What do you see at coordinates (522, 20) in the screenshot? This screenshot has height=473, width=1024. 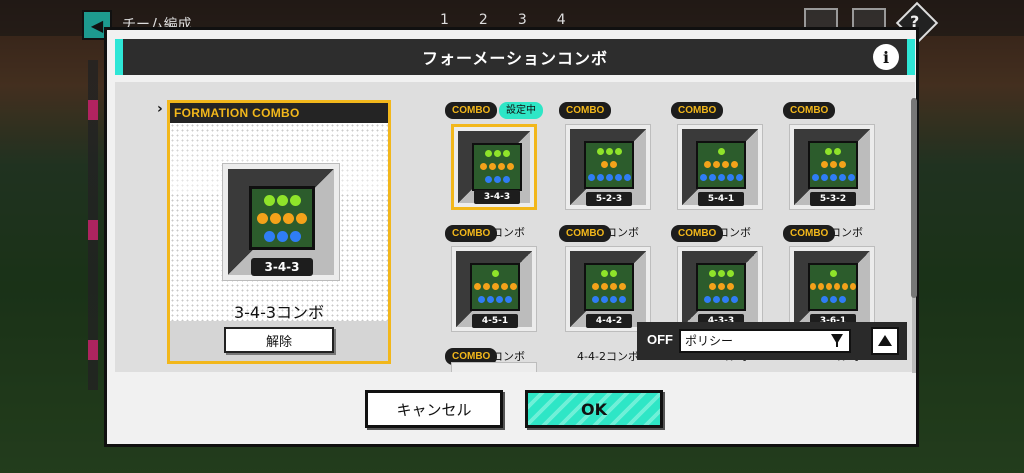 I see `page-tab-3: 3` at bounding box center [522, 20].